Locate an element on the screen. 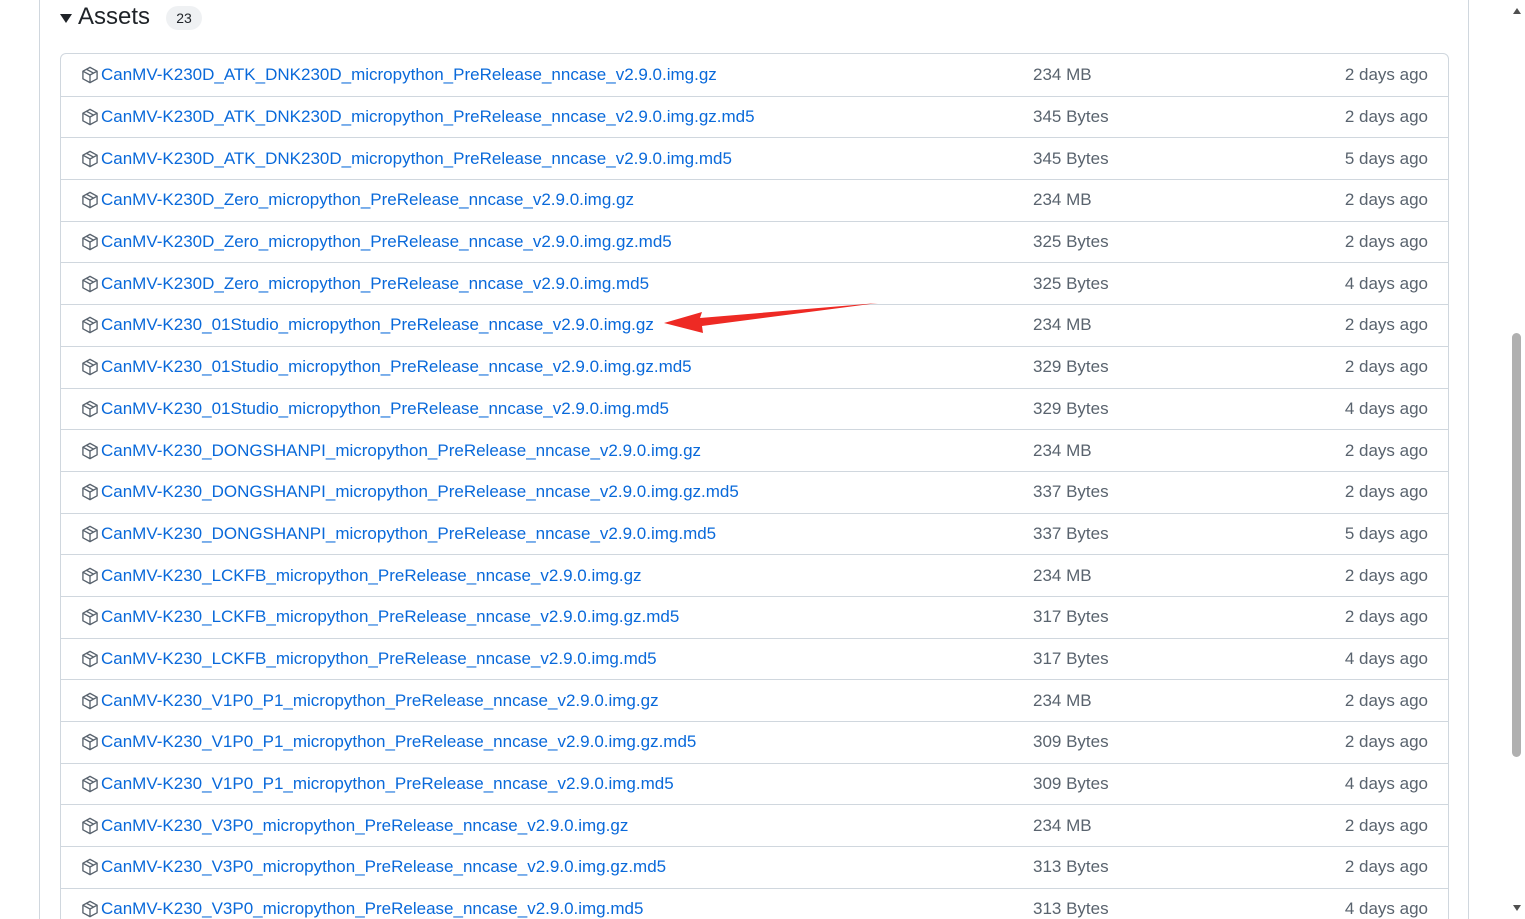 The height and width of the screenshot is (919, 1525). vertical-scrollbar is located at coordinates (1517, 459).